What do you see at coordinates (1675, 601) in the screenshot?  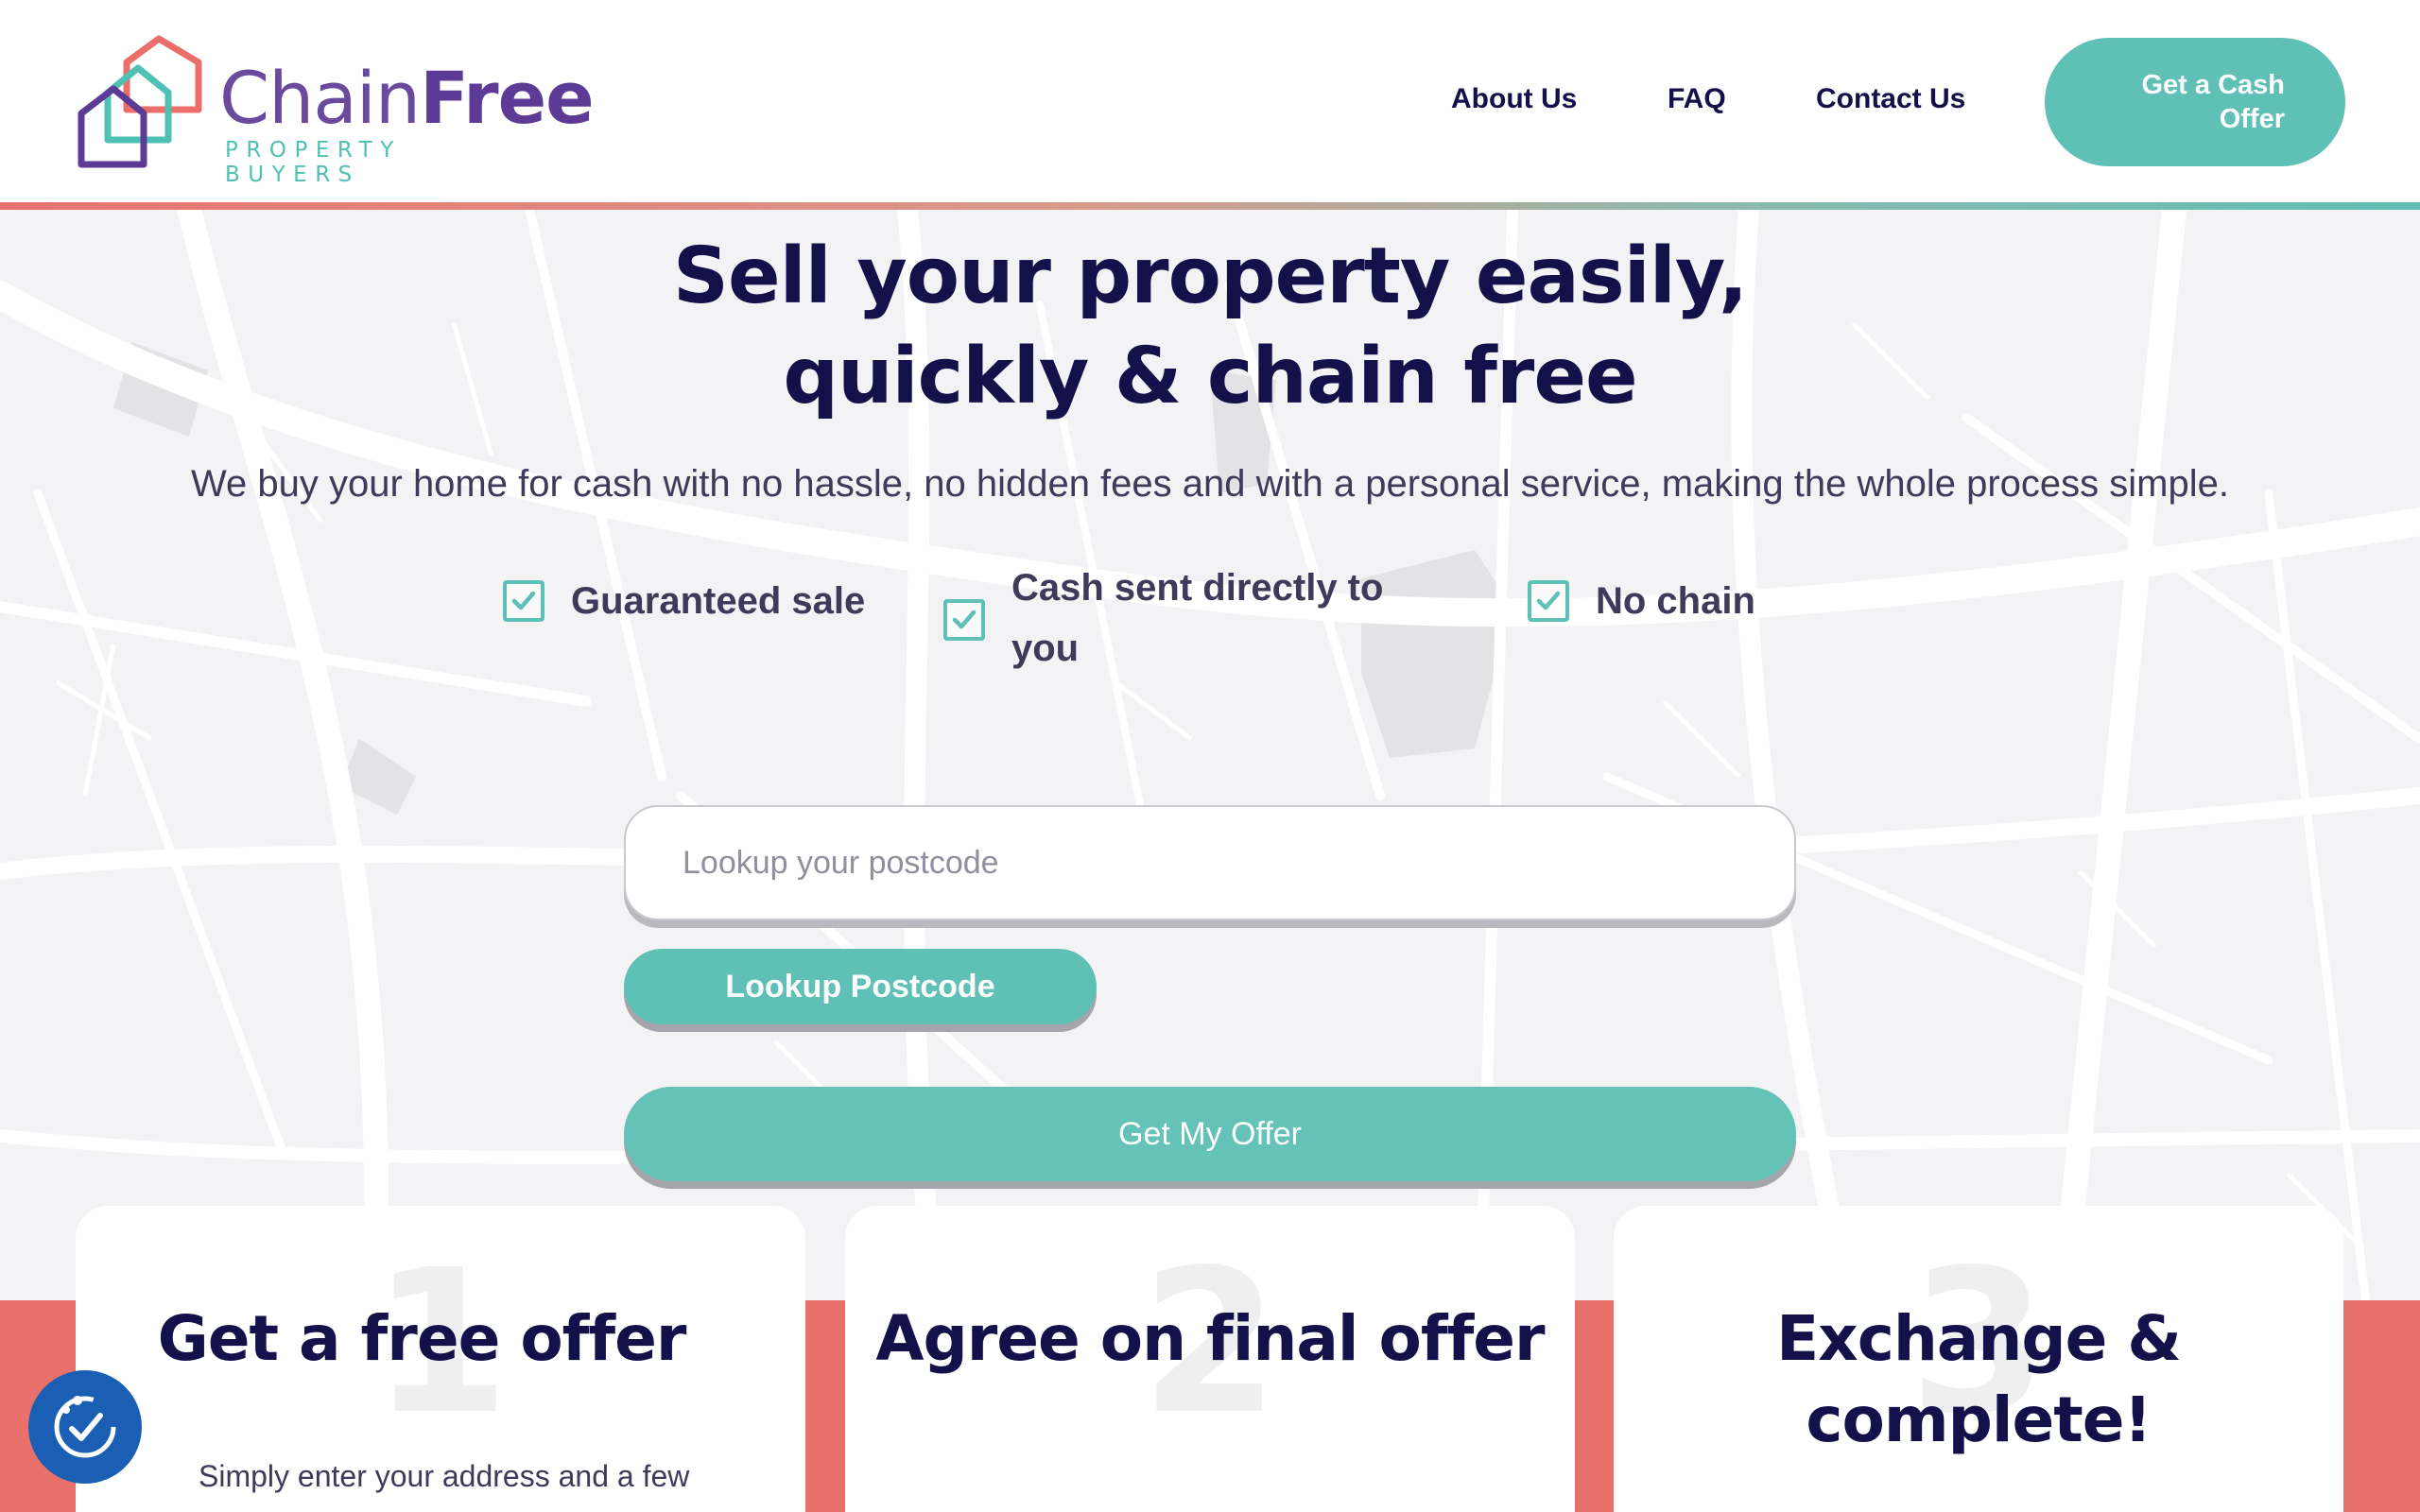 I see `feature-label: No chain` at bounding box center [1675, 601].